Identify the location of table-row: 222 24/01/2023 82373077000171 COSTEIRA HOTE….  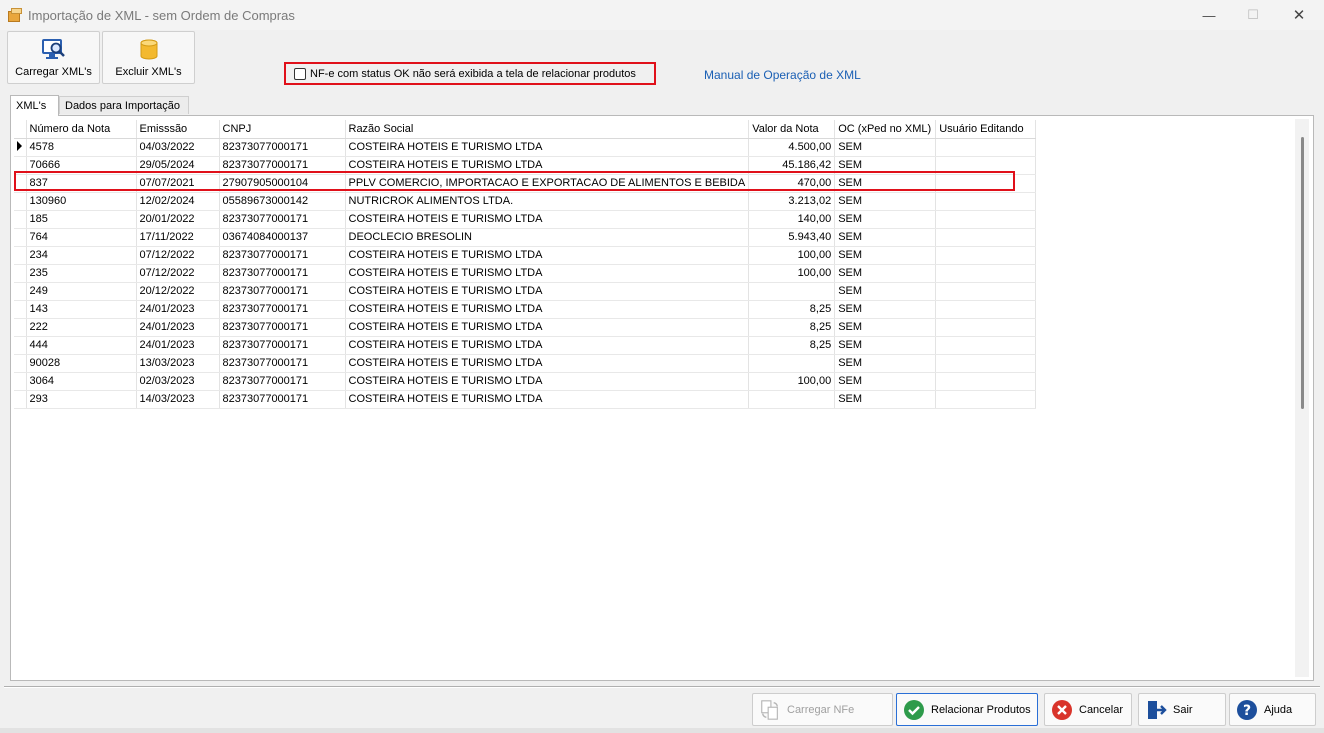
(525, 327).